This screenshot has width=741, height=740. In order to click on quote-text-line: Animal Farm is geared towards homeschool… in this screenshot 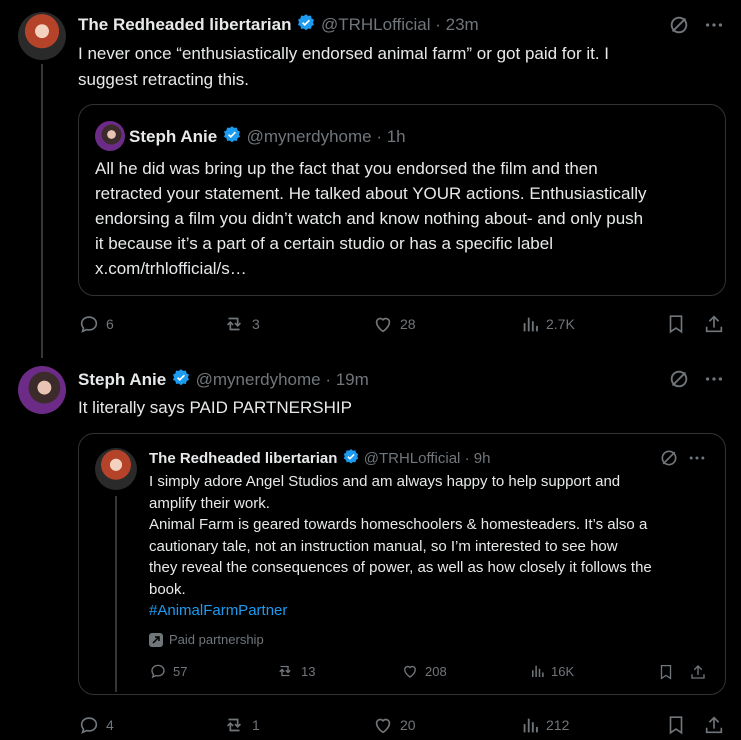, I will do `click(398, 524)`.